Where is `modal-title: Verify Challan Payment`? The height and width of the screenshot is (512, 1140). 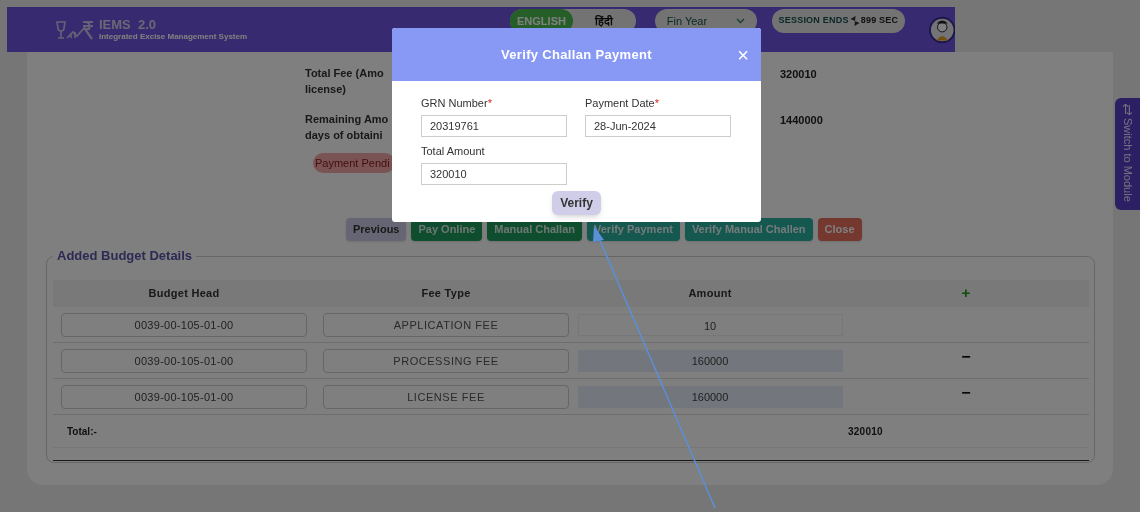 modal-title: Verify Challan Payment is located at coordinates (576, 54).